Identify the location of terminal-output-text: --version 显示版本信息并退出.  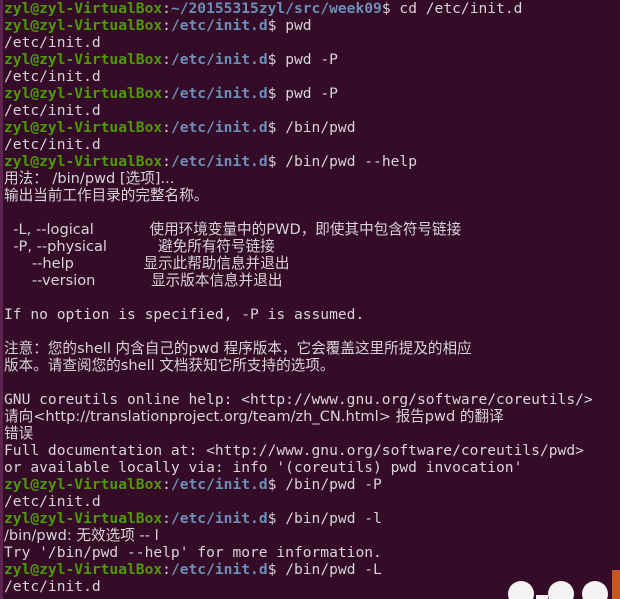
(143, 280).